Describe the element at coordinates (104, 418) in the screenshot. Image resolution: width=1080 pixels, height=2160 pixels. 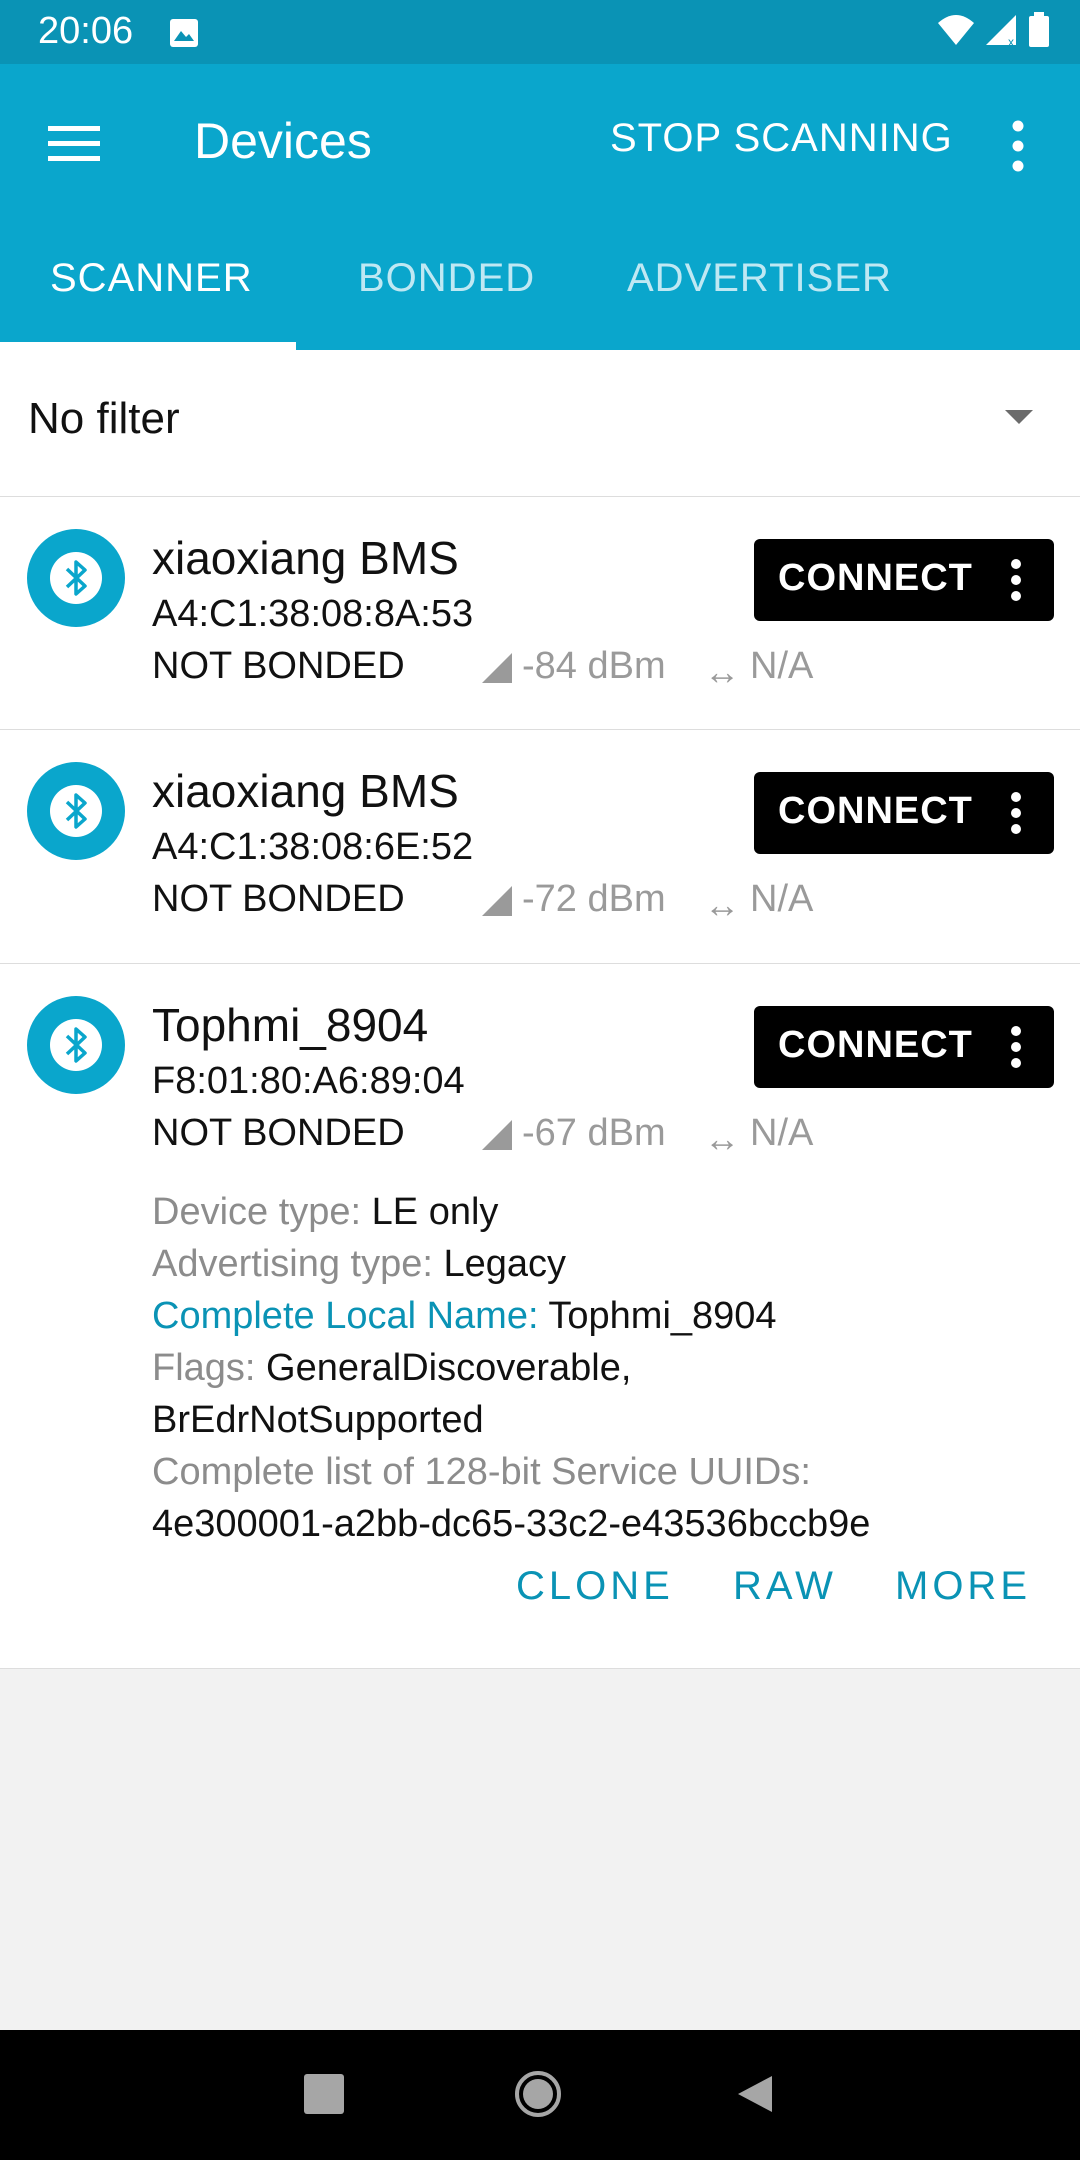
I see `filter-label: No filter` at that location.